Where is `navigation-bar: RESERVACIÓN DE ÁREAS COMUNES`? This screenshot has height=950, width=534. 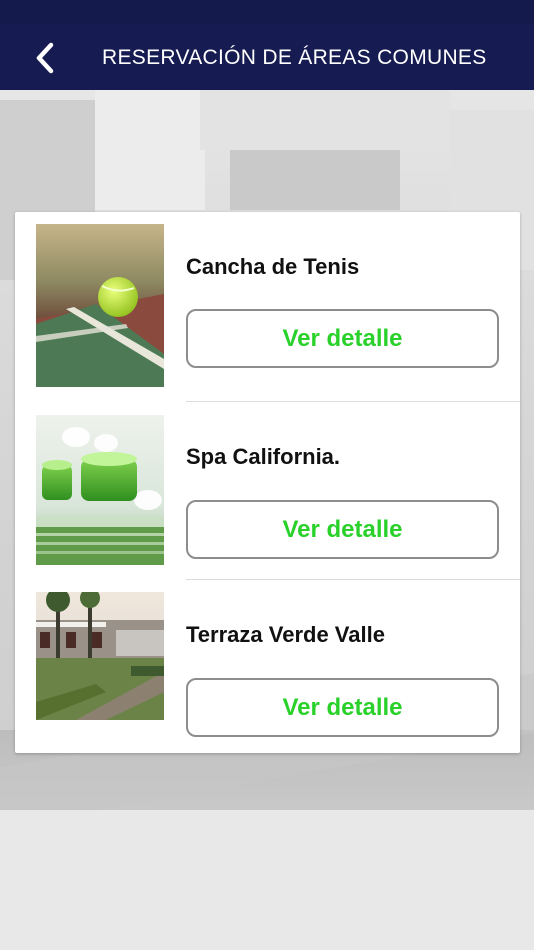
navigation-bar: RESERVACIÓN DE ÁREAS COMUNES is located at coordinates (267, 57).